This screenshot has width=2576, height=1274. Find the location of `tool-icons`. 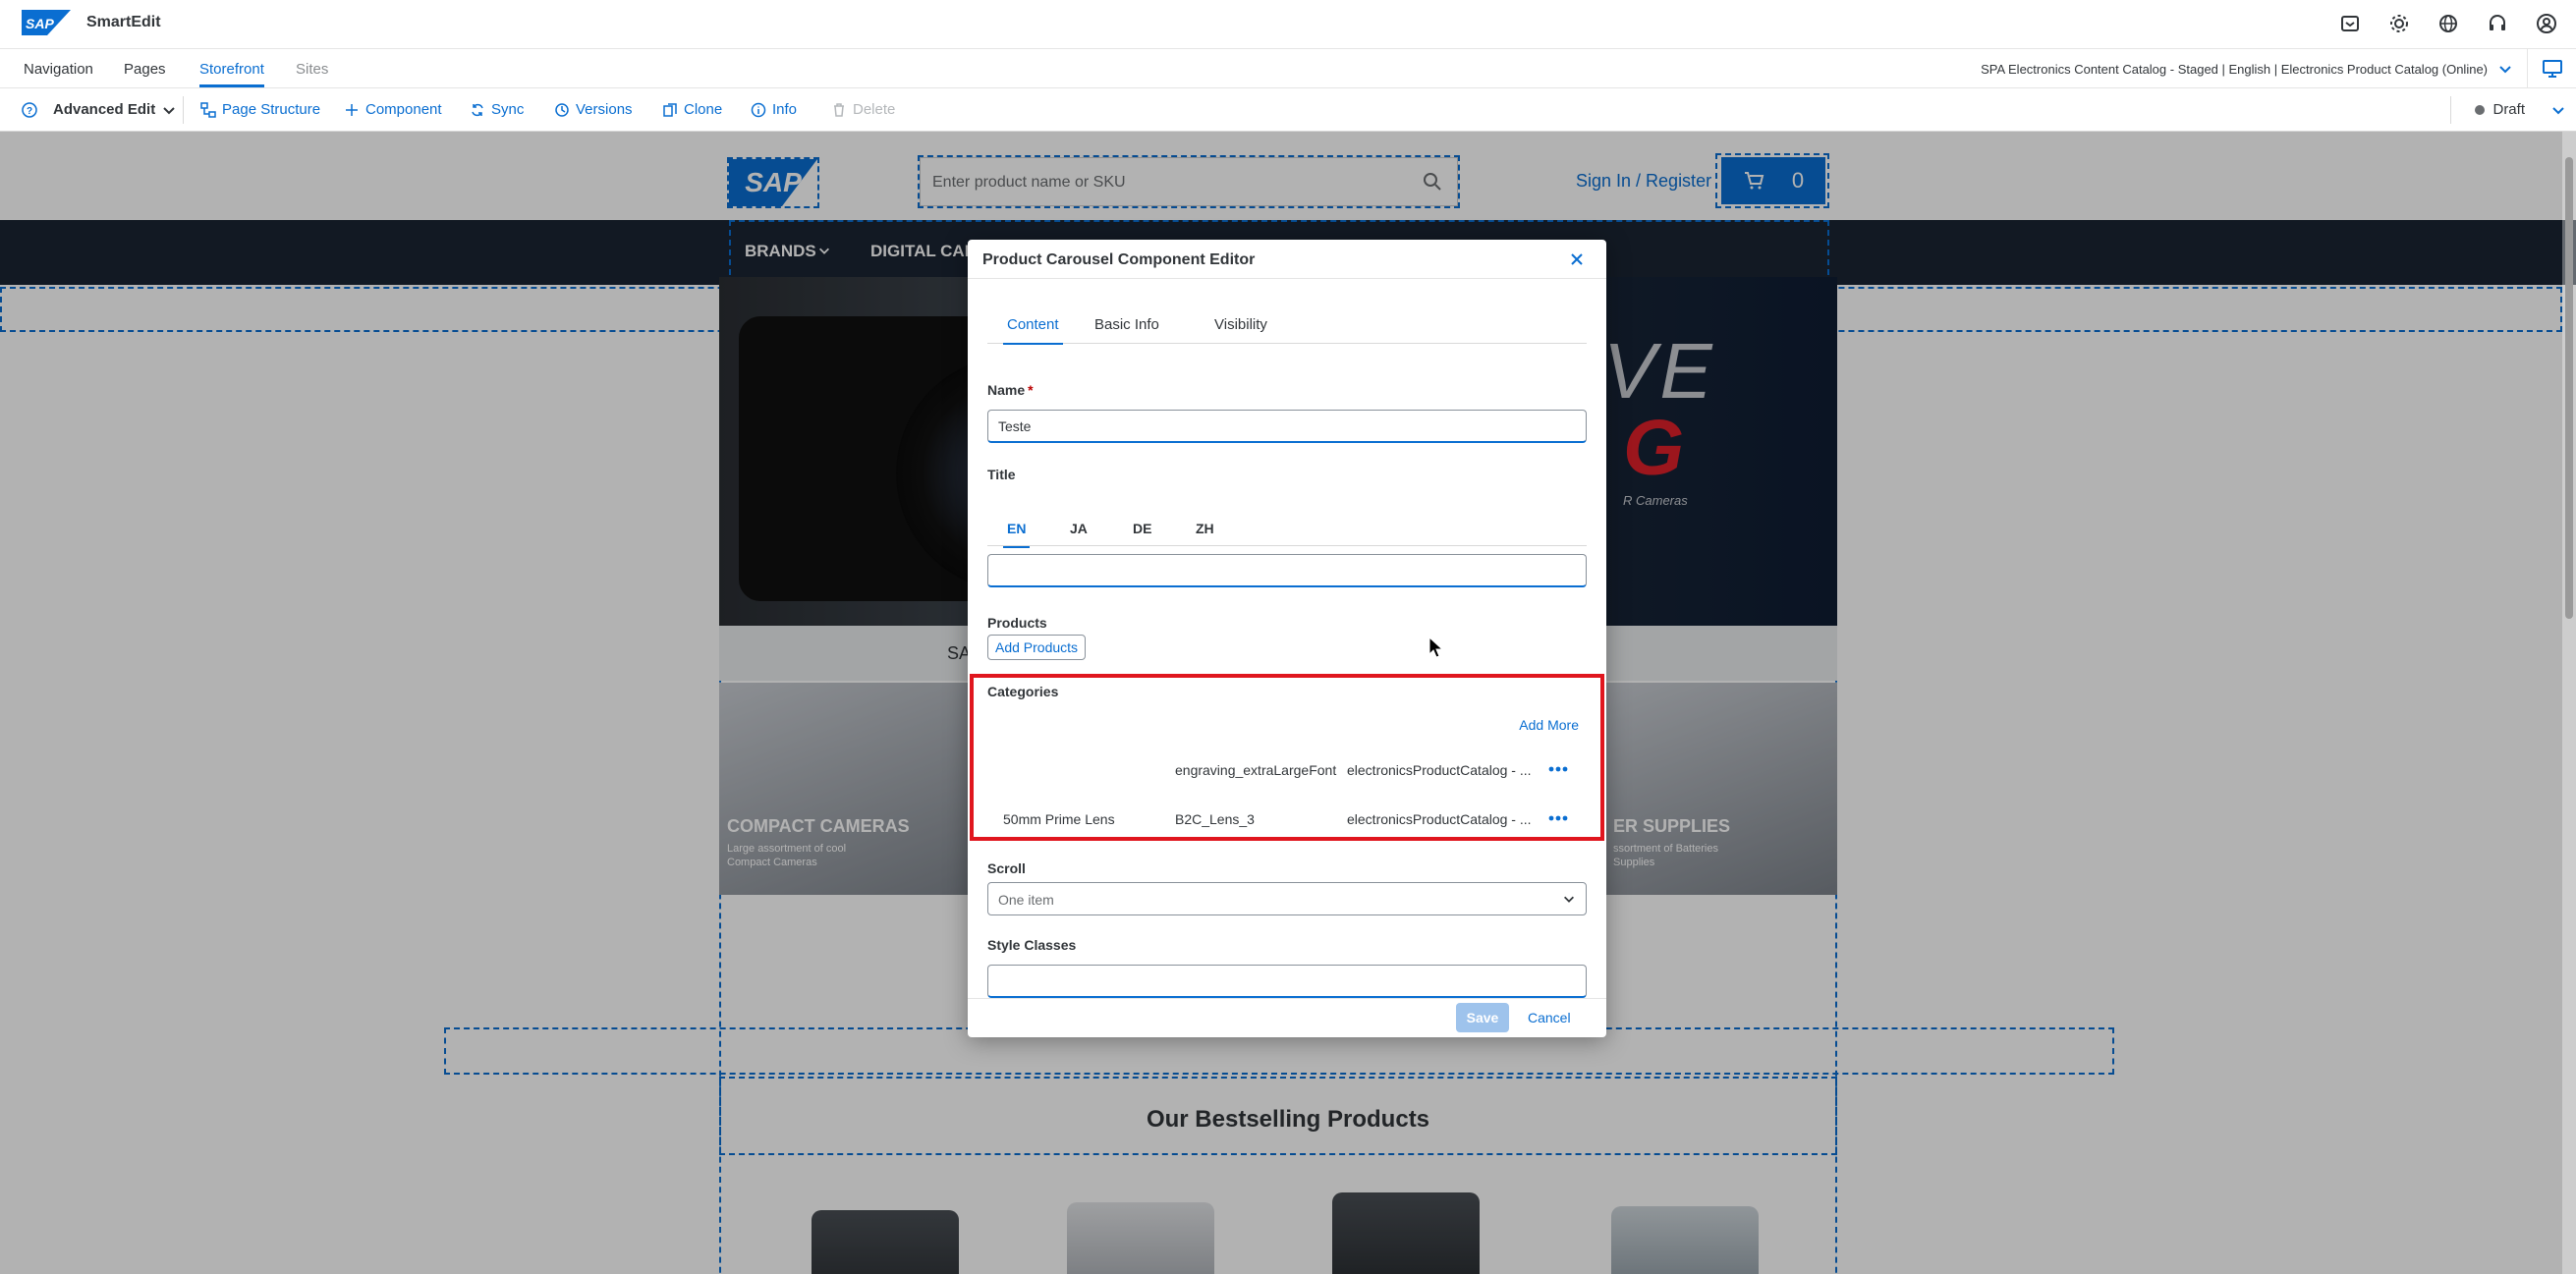

tool-icons is located at coordinates (2448, 23).